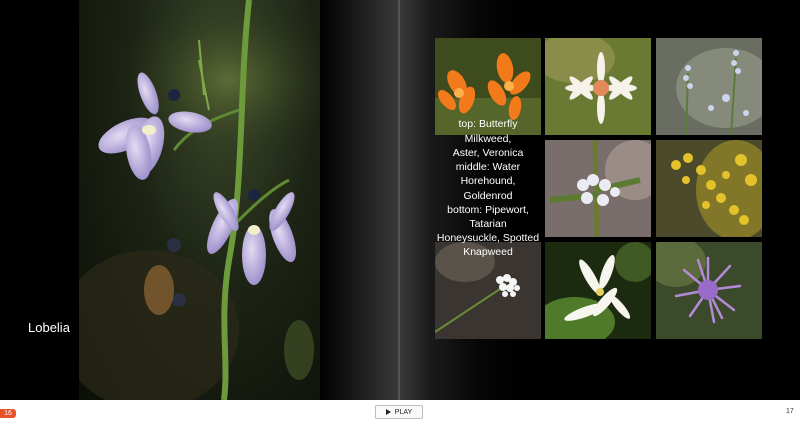  Describe the element at coordinates (598, 290) in the screenshot. I see `photo-tatarian-honeysuckle` at that location.